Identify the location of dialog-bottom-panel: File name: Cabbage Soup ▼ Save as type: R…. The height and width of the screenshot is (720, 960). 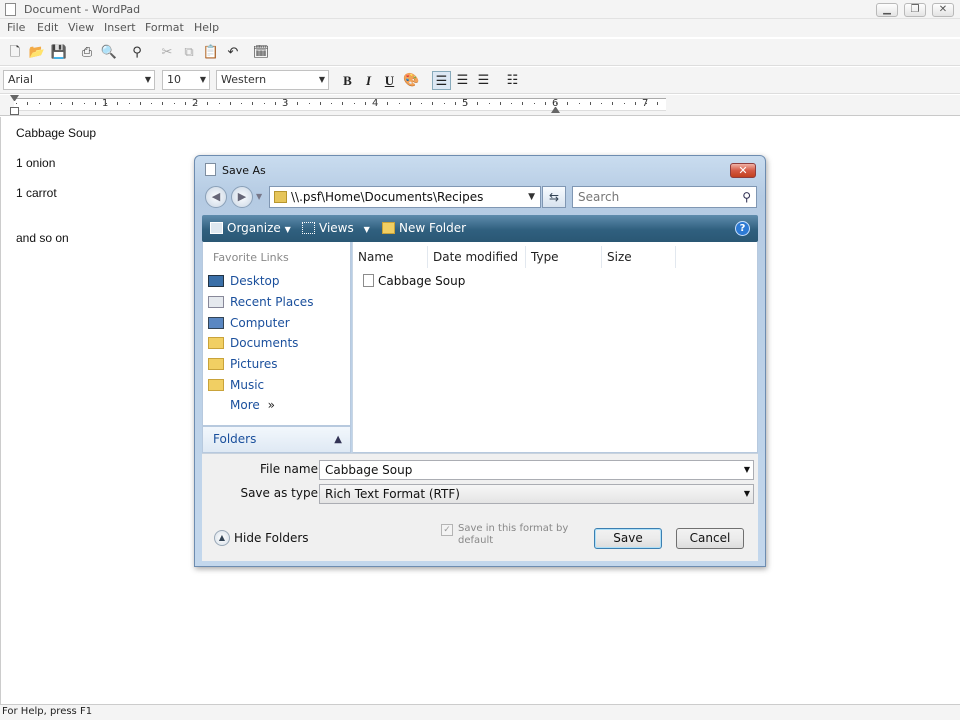
(480, 507).